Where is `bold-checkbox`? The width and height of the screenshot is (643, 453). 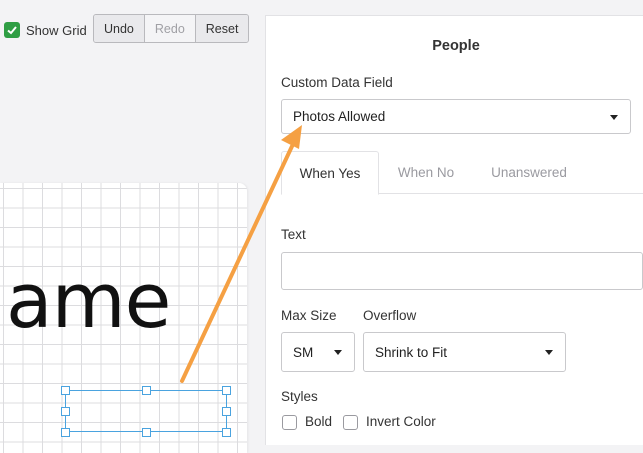 bold-checkbox is located at coordinates (289, 422).